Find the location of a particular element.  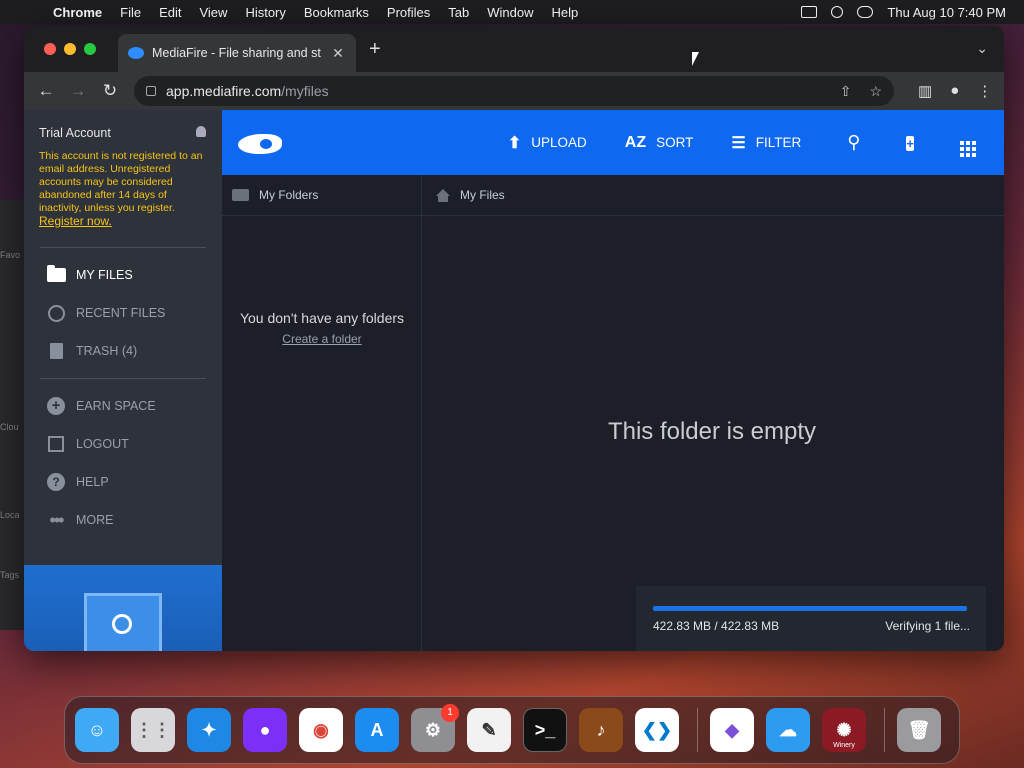

sidebar-secondary-nav: + EARN SPACE LOGOUT ? HELP ••• MORE is located at coordinates (123, 463).